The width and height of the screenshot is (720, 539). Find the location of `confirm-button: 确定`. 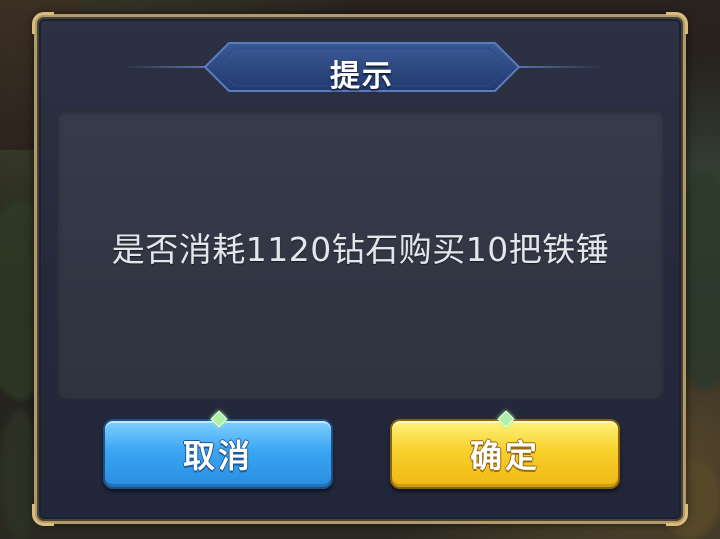

confirm-button: 确定 is located at coordinates (505, 449).